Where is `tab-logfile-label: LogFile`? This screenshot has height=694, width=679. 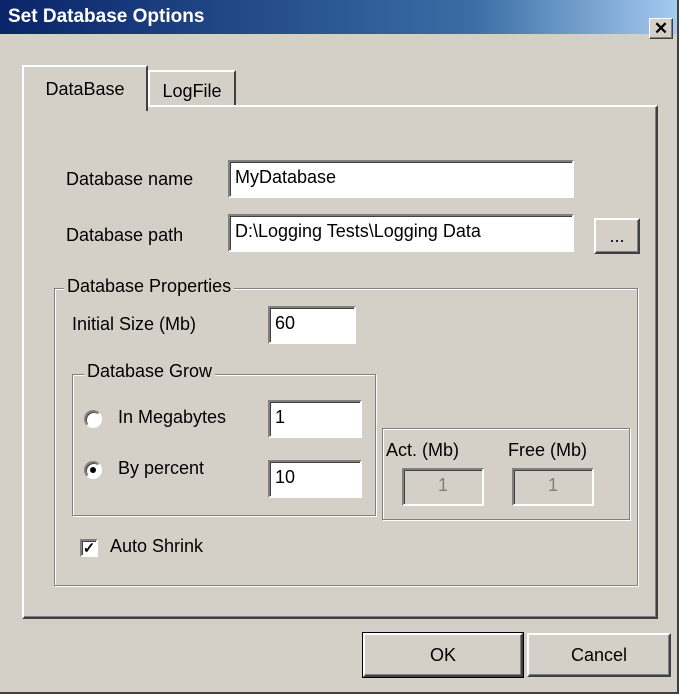
tab-logfile-label: LogFile is located at coordinates (192, 90).